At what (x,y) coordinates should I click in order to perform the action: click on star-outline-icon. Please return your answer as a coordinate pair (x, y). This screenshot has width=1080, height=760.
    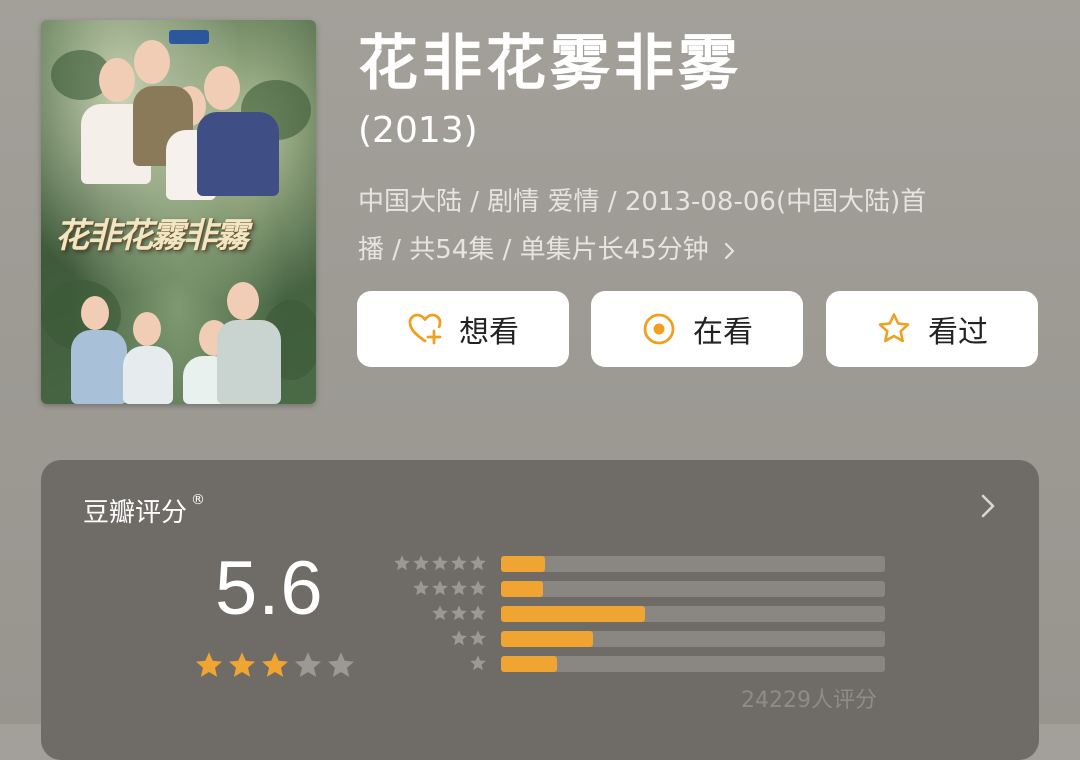
    Looking at the image, I should click on (894, 329).